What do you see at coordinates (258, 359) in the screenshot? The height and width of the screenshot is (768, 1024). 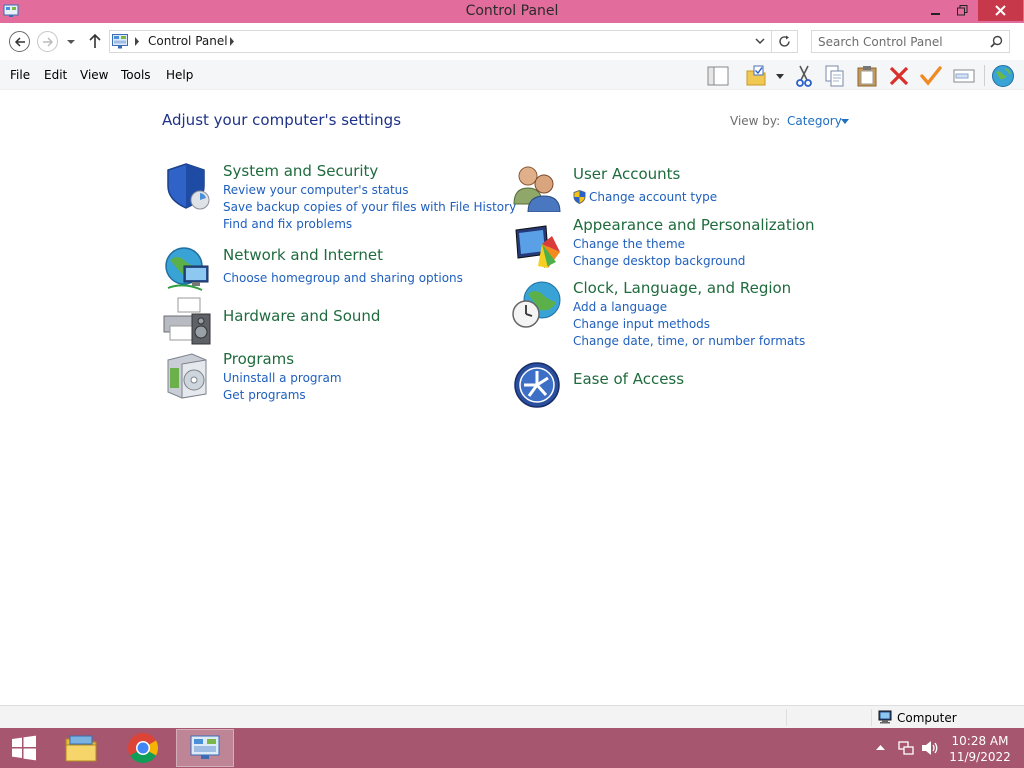 I see `programs-link: Programs` at bounding box center [258, 359].